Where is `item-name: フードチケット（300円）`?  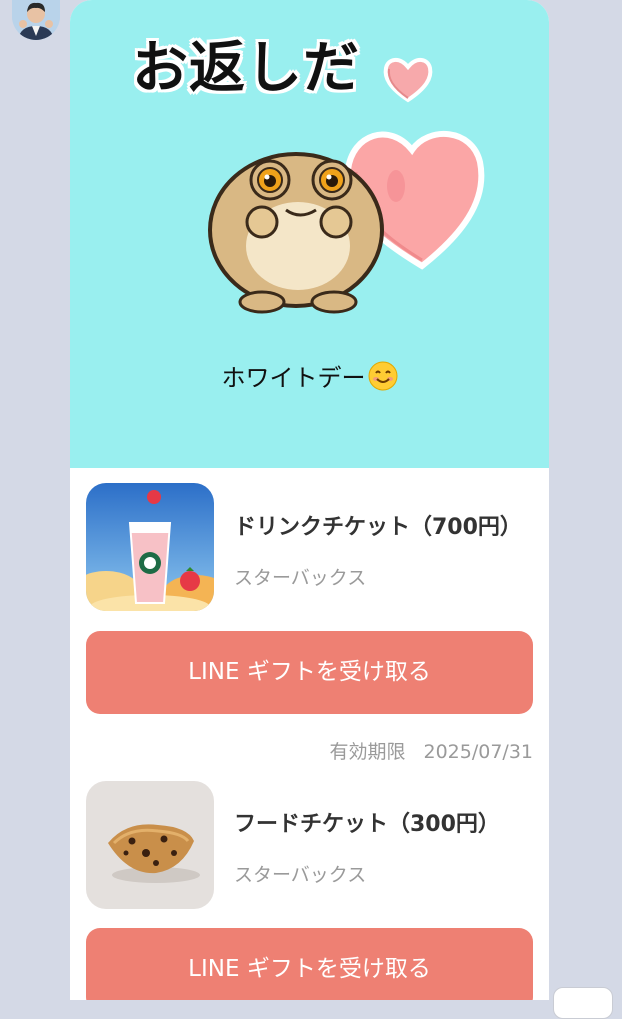 item-name: フードチケット（300円） is located at coordinates (367, 824).